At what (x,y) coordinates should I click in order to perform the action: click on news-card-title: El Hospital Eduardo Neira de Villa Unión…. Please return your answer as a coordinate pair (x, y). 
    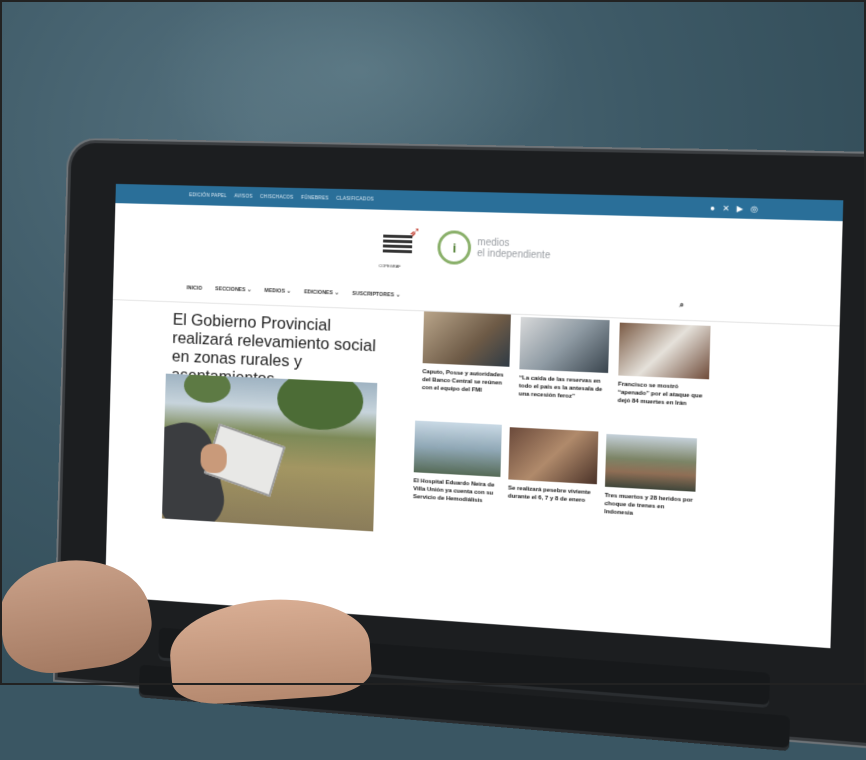
    Looking at the image, I should click on (456, 491).